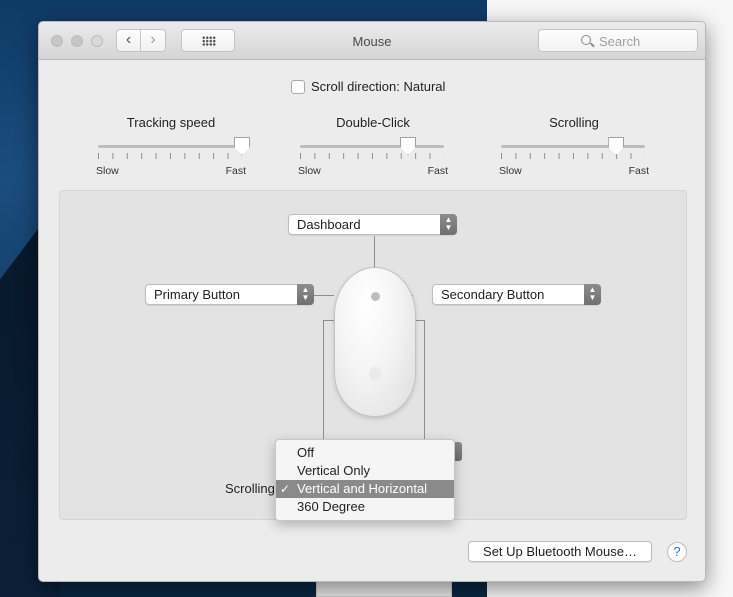 The width and height of the screenshot is (733, 597). What do you see at coordinates (170, 156) in the screenshot?
I see `tracking-speed-ticks` at bounding box center [170, 156].